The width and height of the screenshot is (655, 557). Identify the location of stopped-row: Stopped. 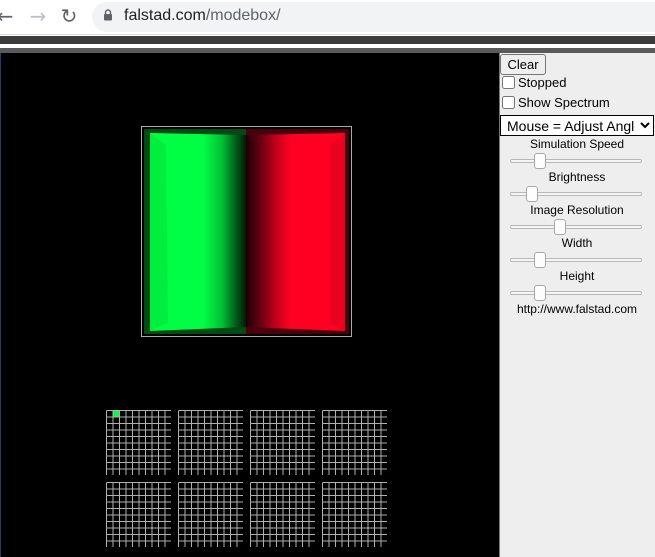
(534, 82).